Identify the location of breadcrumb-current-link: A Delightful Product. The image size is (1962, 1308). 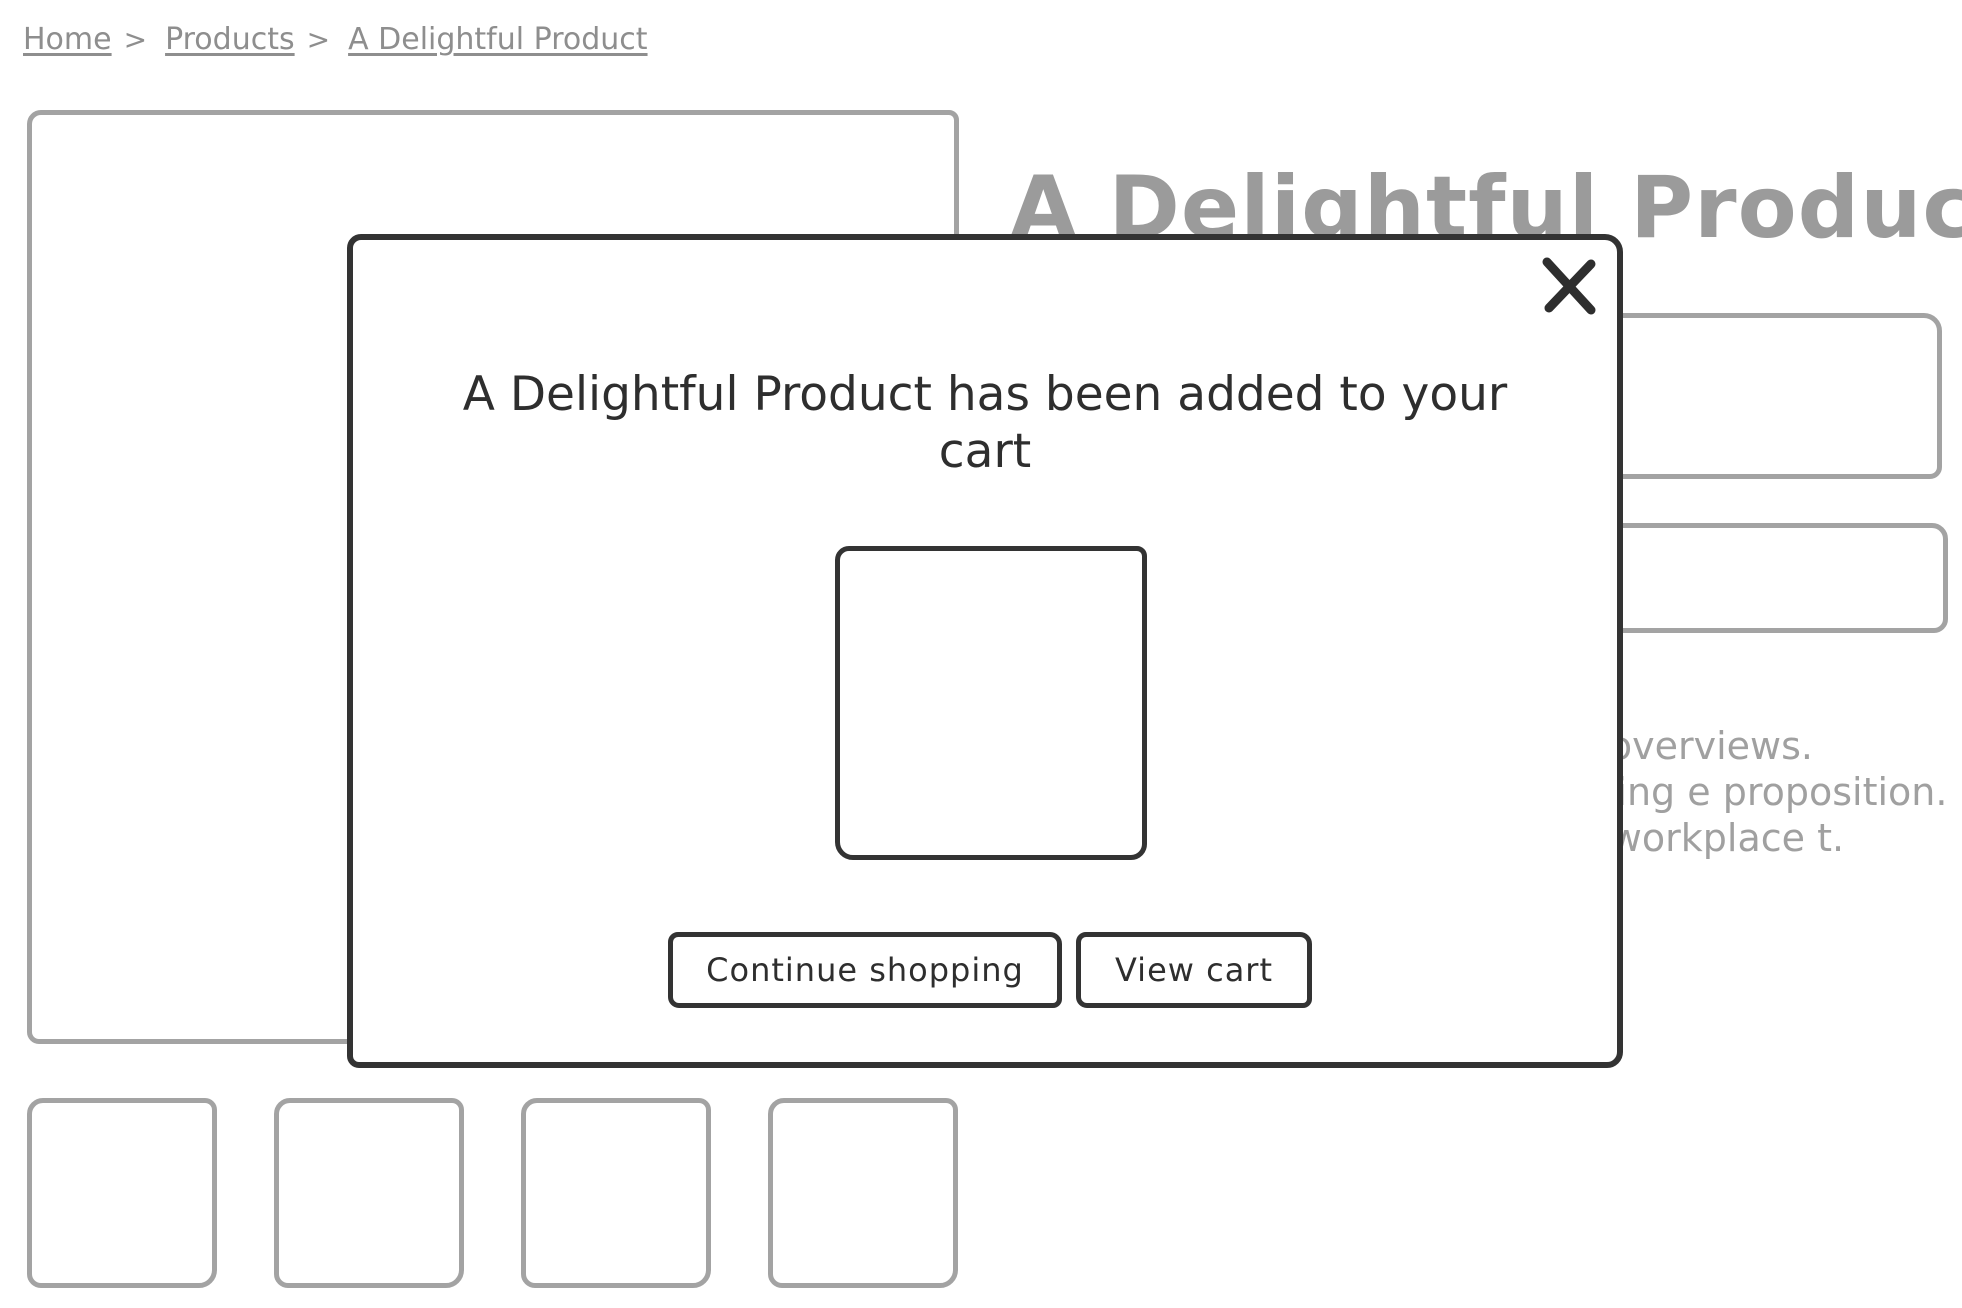
(497, 39).